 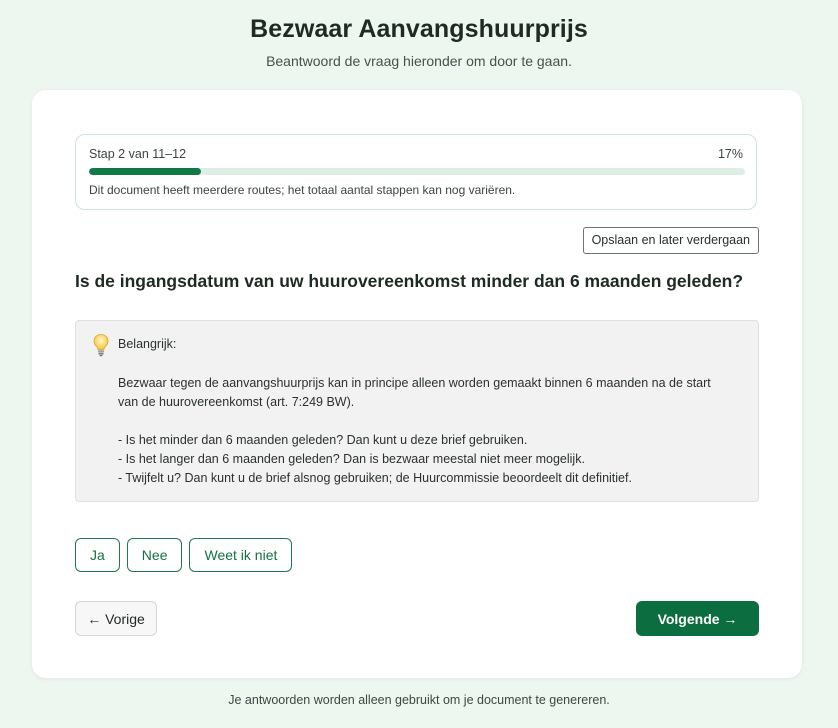 I want to click on progress-bar, so click(x=417, y=171).